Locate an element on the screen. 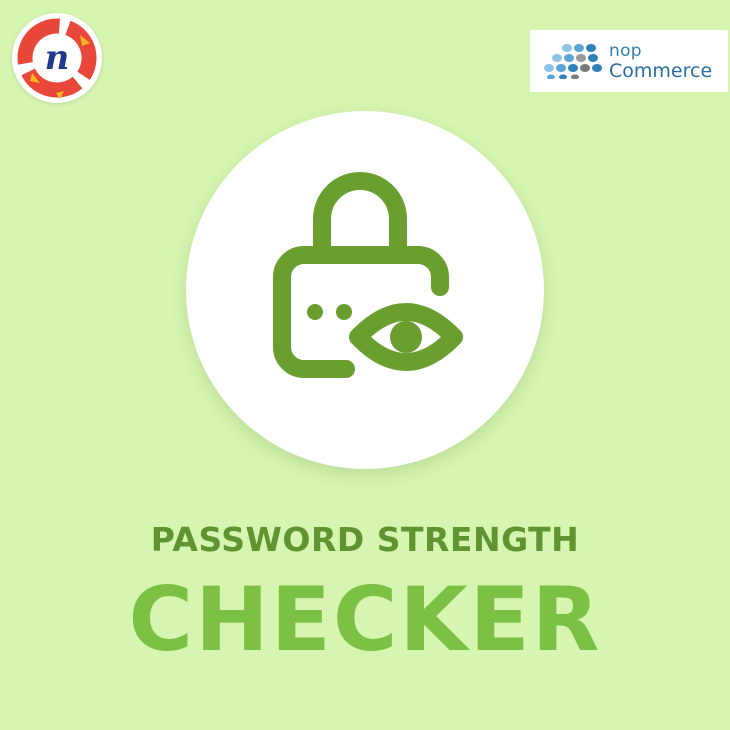 Image resolution: width=730 pixels, height=730 pixels. brand-n-logo-icon: n is located at coordinates (57, 58).